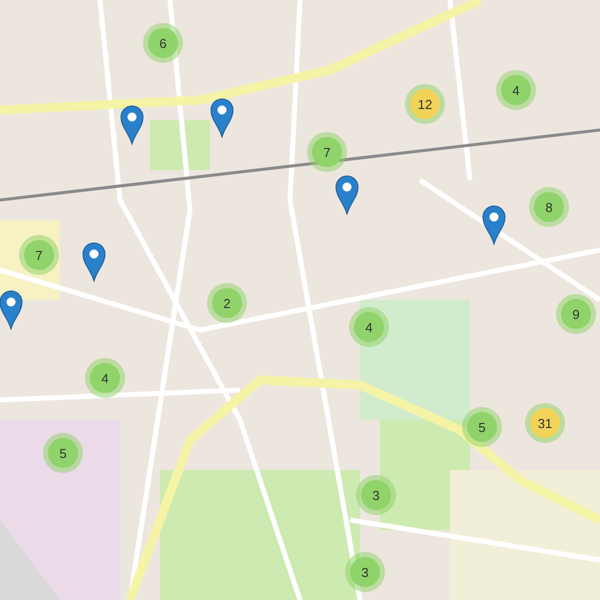 The height and width of the screenshot is (600, 600). I want to click on cluster-marker: 8, so click(549, 207).